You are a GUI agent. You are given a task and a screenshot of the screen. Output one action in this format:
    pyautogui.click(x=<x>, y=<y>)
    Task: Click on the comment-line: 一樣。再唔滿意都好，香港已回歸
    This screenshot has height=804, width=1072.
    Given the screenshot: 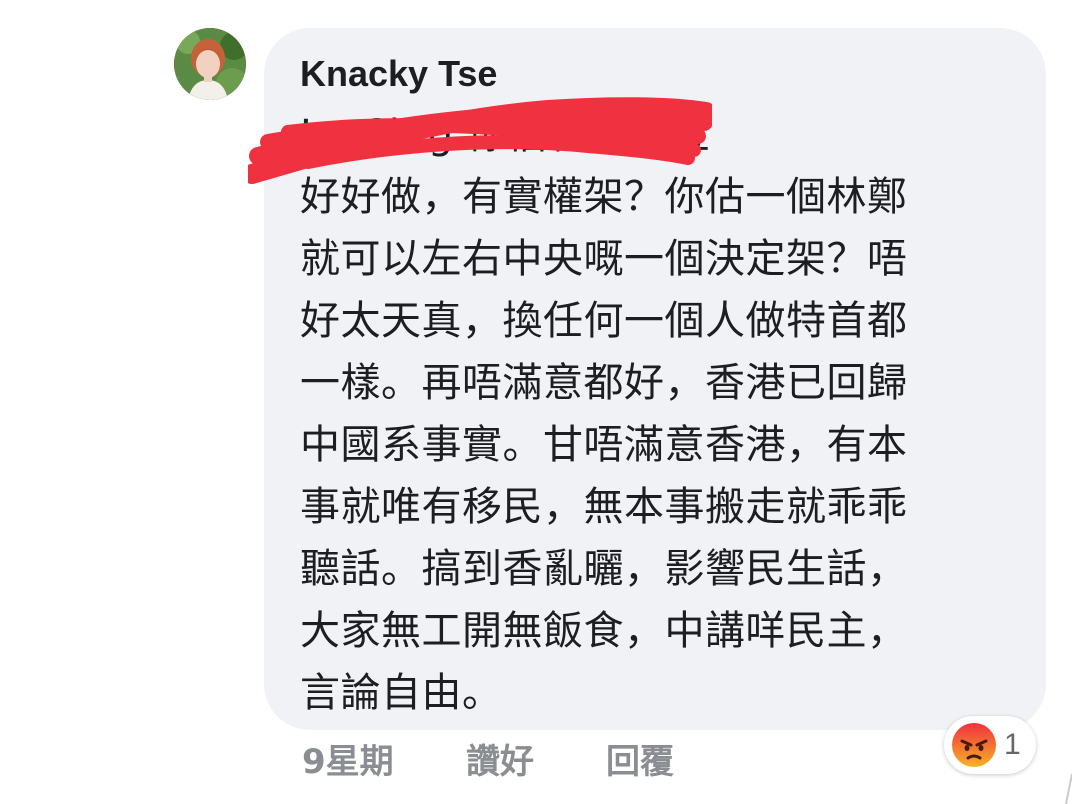 What is the action you would take?
    pyautogui.click(x=604, y=383)
    